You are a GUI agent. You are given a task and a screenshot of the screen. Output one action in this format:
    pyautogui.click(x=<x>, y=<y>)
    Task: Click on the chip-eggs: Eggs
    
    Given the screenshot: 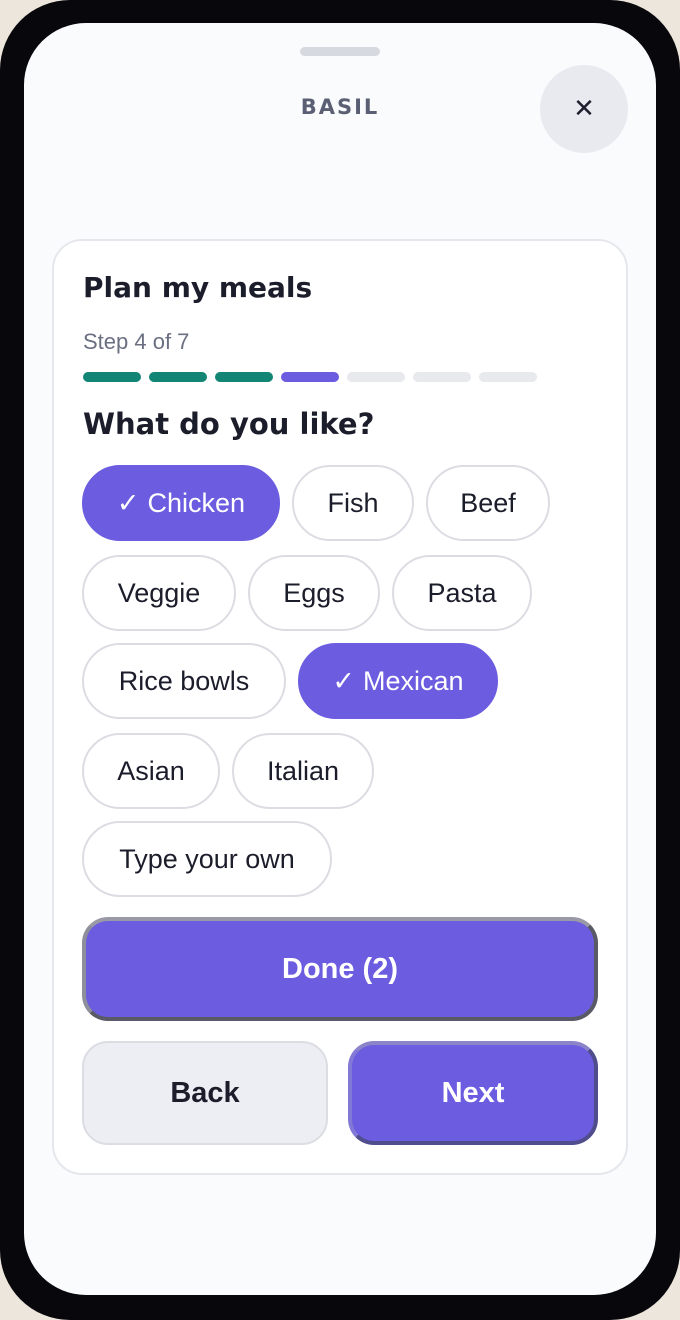 What is the action you would take?
    pyautogui.click(x=314, y=593)
    